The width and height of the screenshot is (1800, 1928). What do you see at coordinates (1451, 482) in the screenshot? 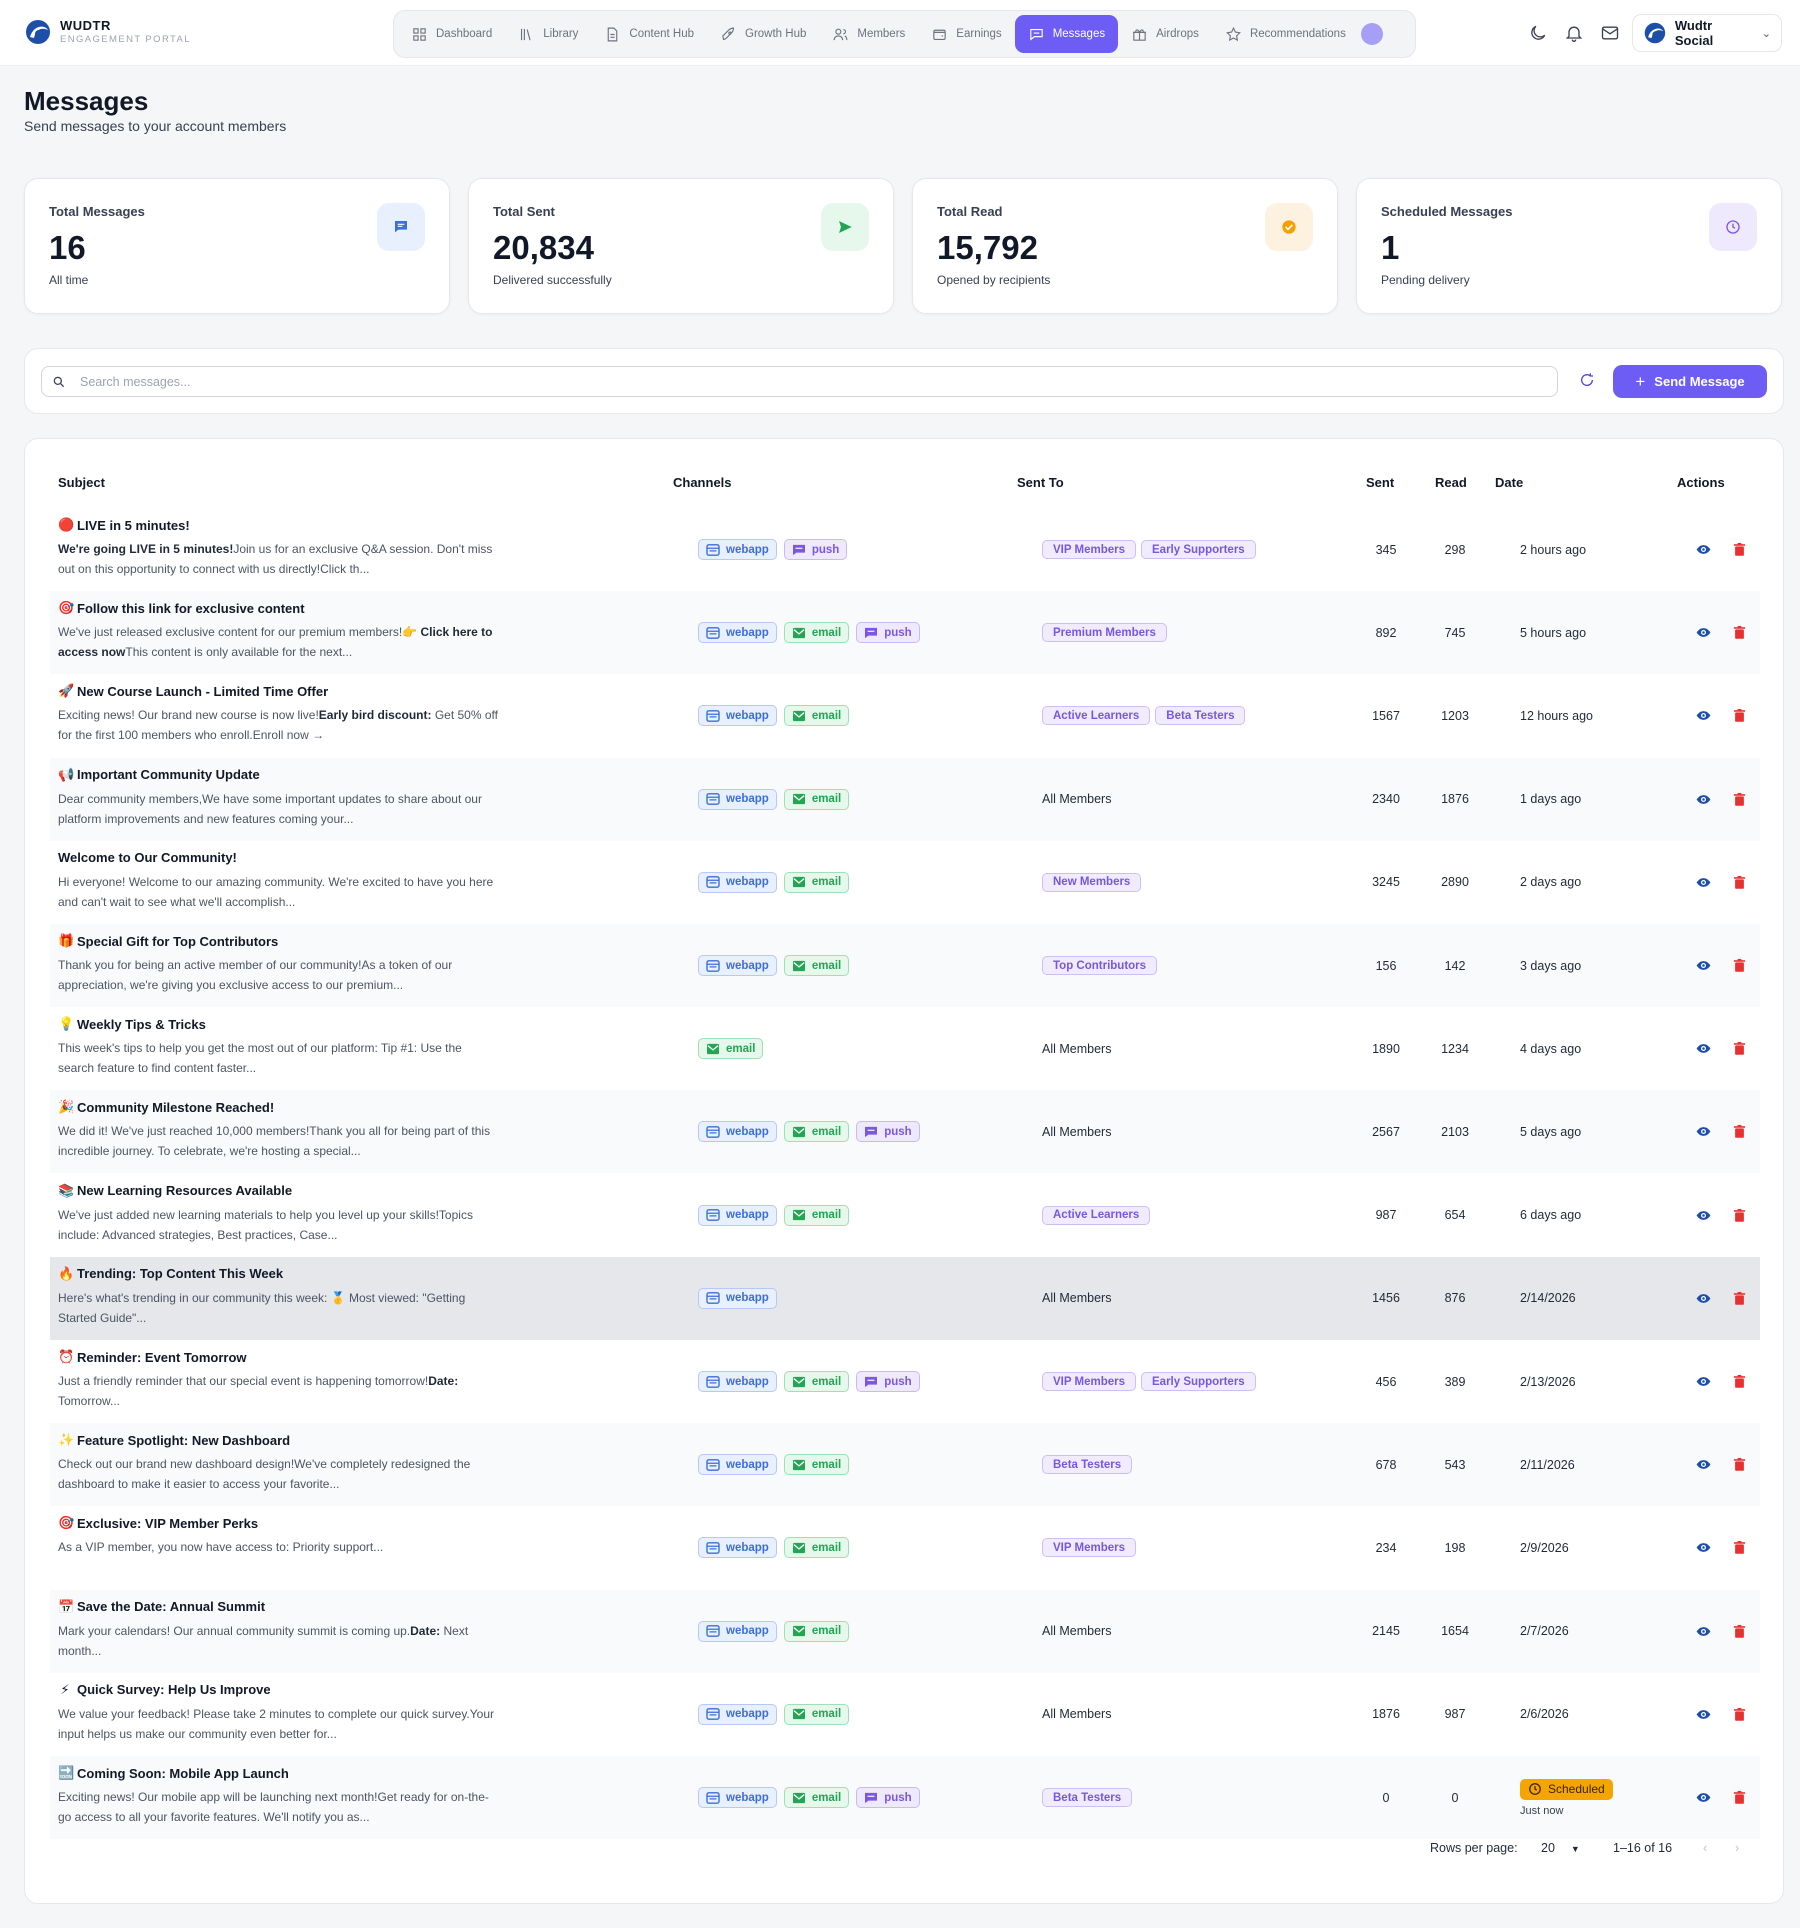
I see `col-read: Read` at bounding box center [1451, 482].